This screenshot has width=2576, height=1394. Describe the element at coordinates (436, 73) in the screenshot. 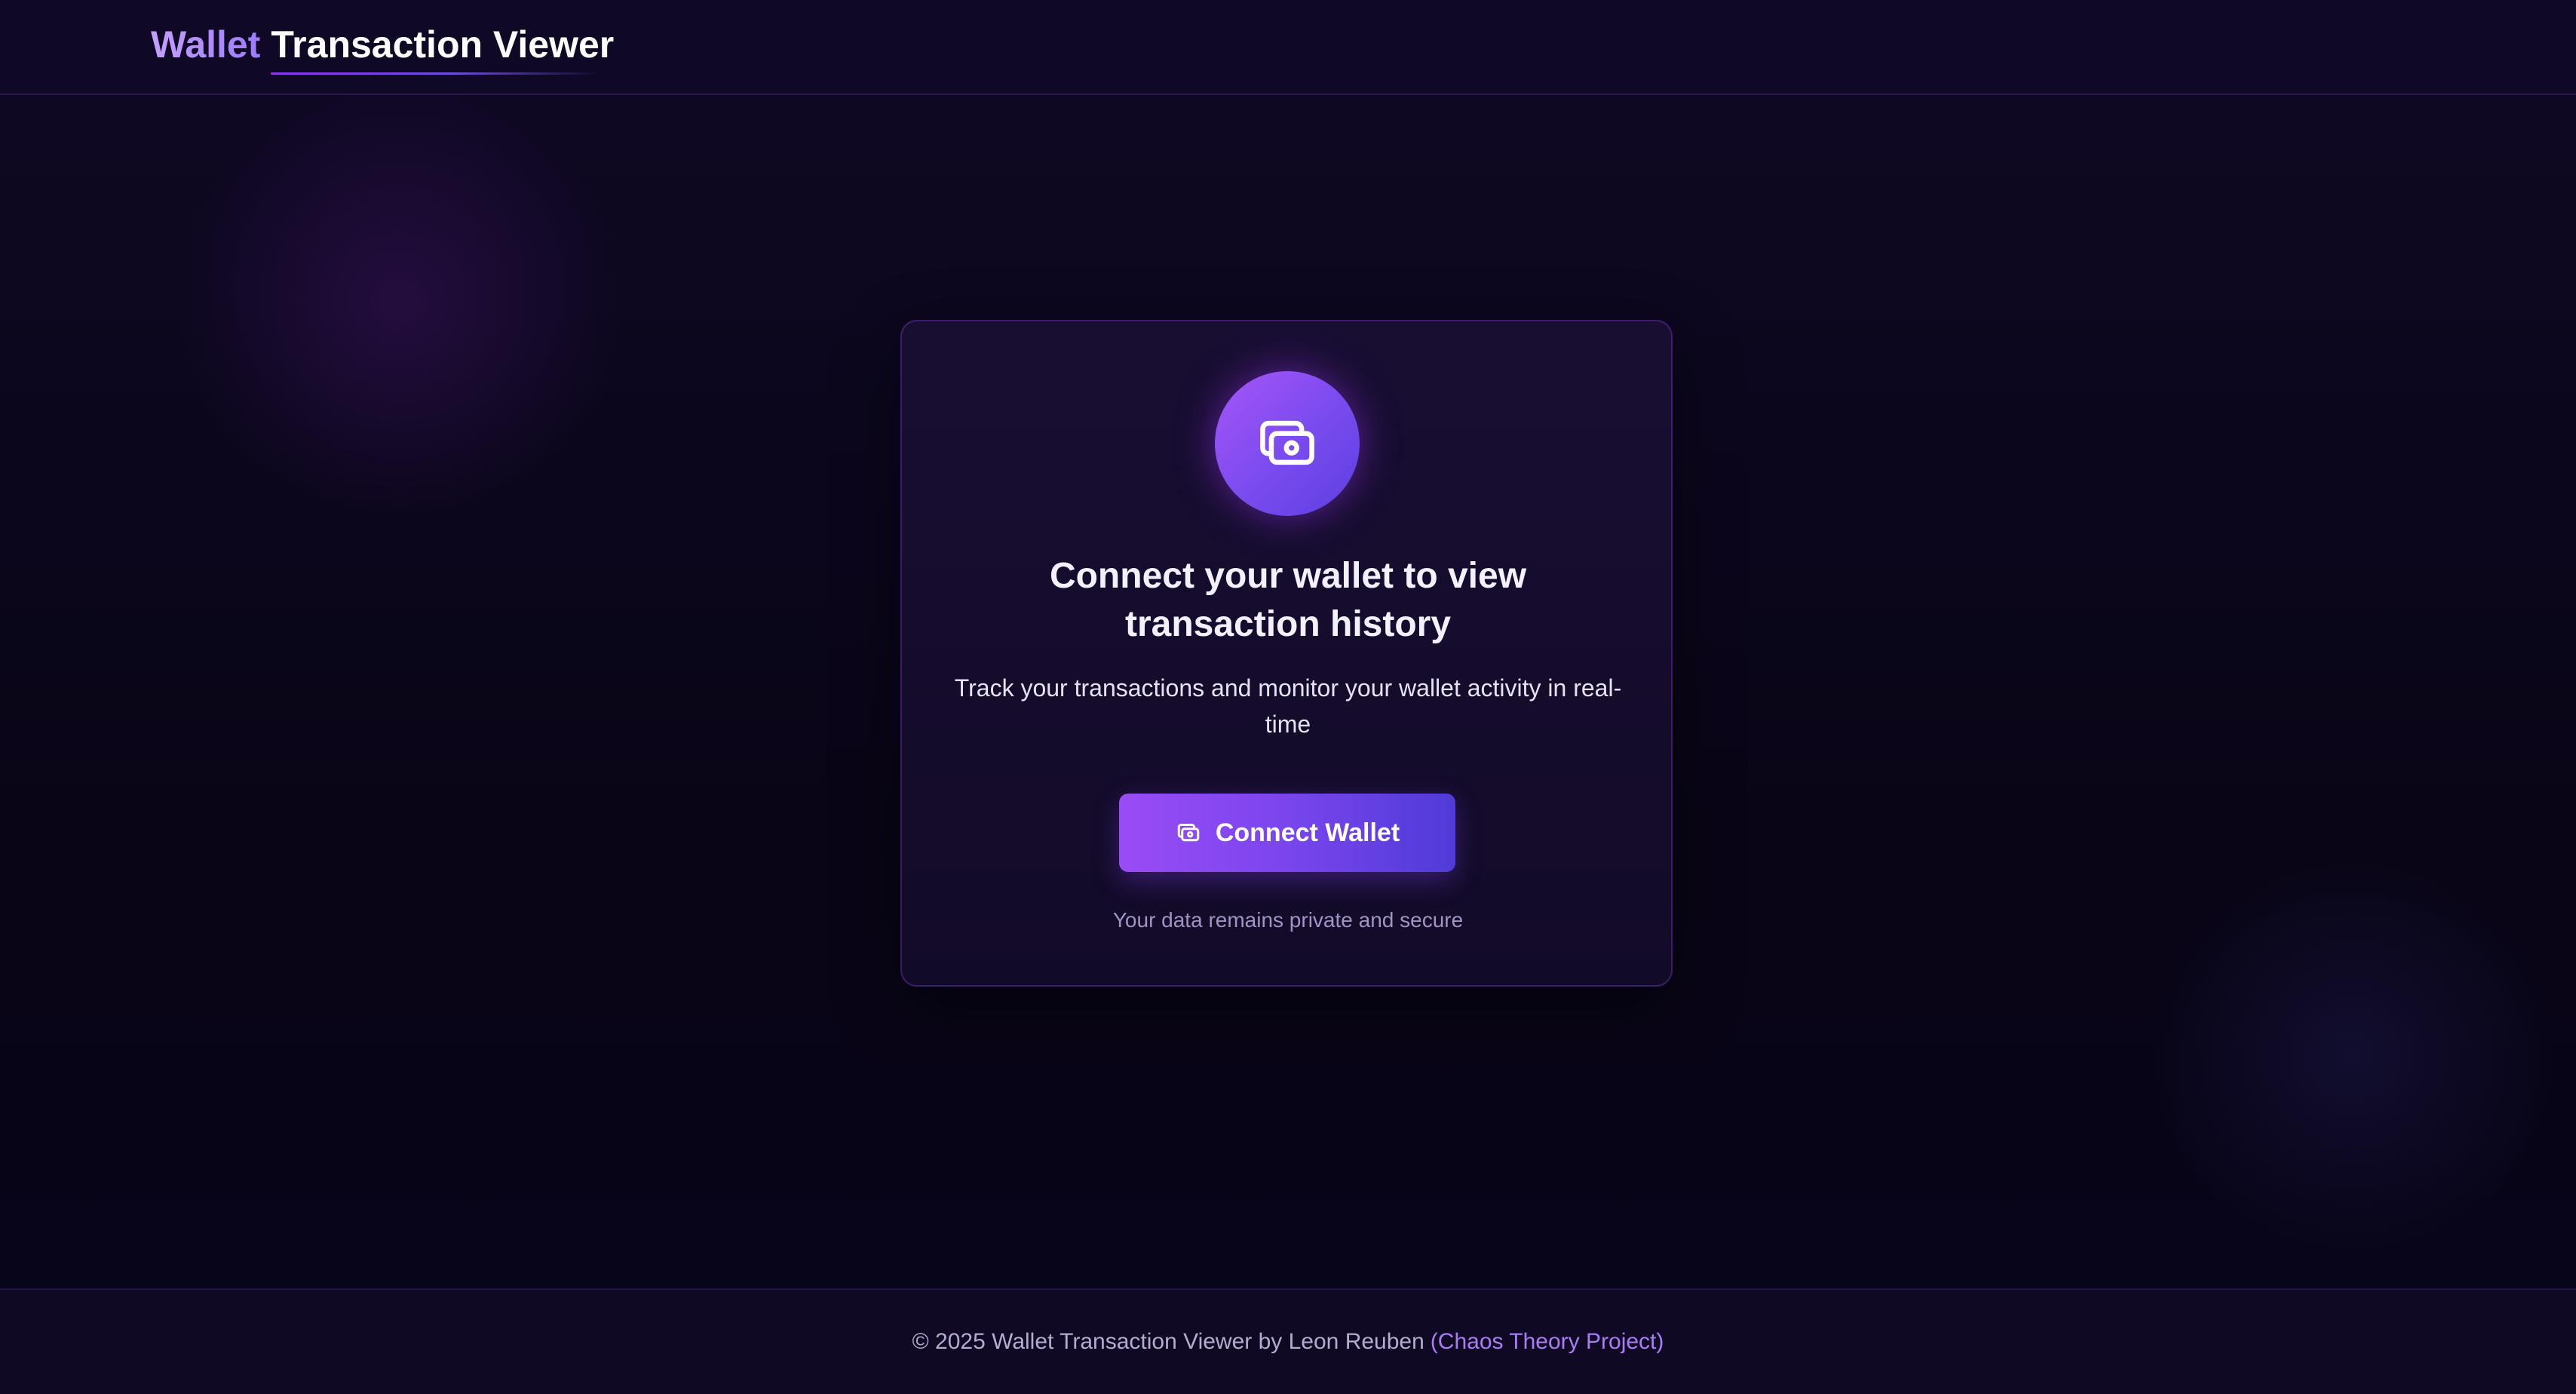

I see `brand-underline` at that location.